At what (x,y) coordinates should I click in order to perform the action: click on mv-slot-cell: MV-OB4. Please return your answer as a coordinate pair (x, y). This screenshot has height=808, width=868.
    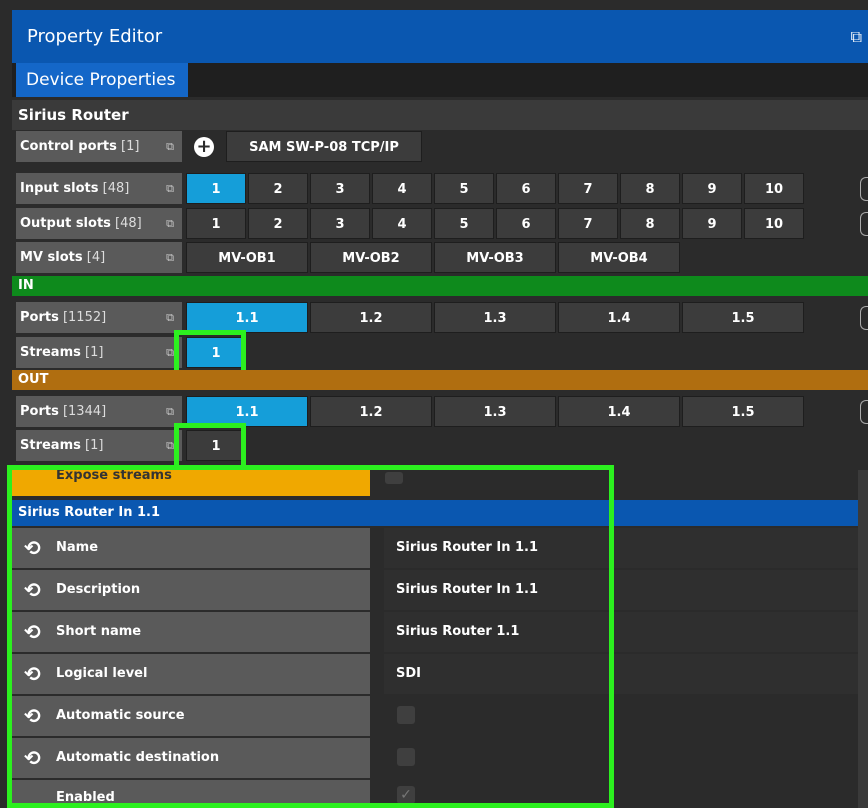
    Looking at the image, I should click on (619, 257).